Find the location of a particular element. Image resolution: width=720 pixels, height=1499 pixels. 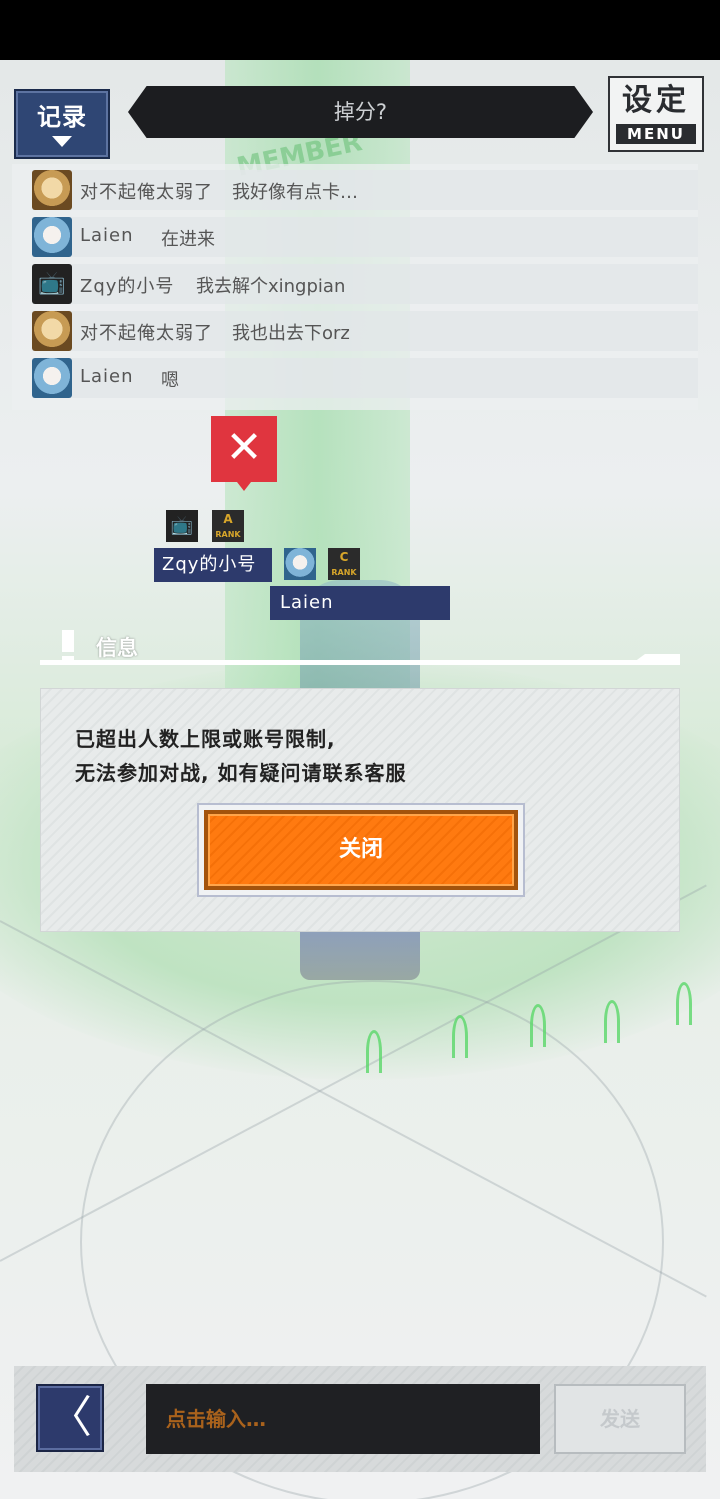

rank-letter: A is located at coordinates (228, 519).